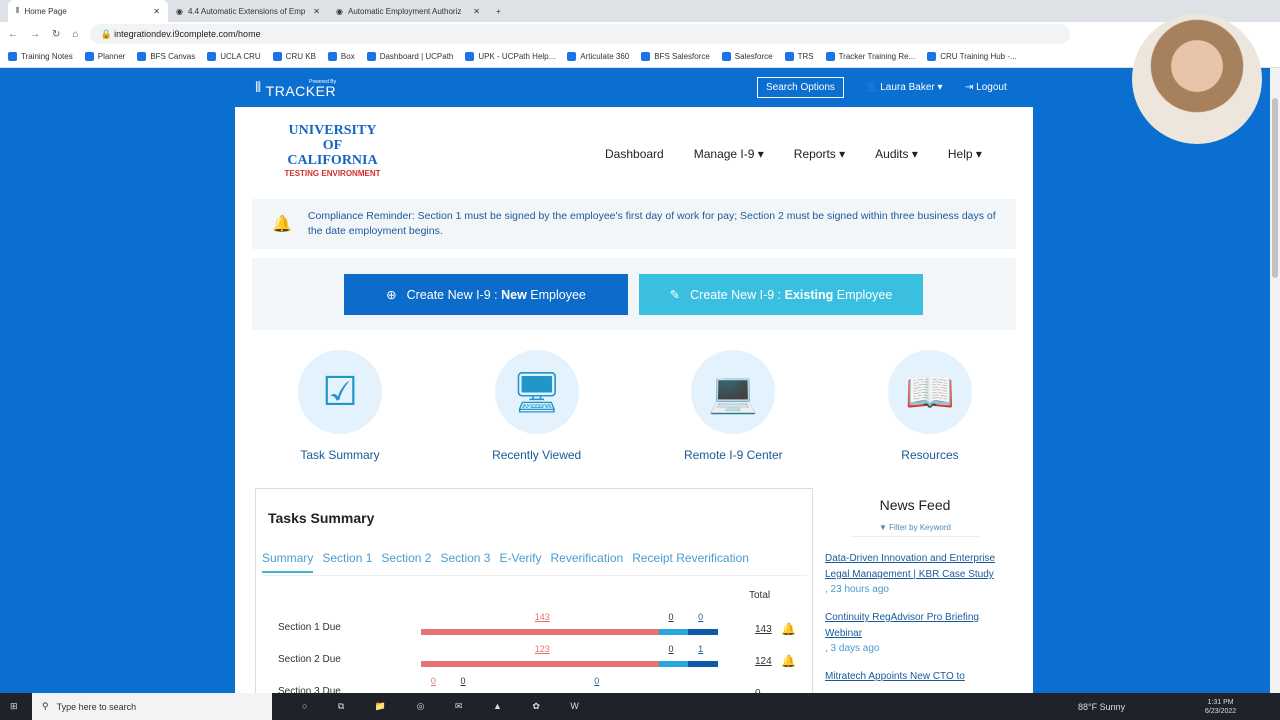  What do you see at coordinates (40, 57) in the screenshot?
I see `bookmark: Training Notes` at bounding box center [40, 57].